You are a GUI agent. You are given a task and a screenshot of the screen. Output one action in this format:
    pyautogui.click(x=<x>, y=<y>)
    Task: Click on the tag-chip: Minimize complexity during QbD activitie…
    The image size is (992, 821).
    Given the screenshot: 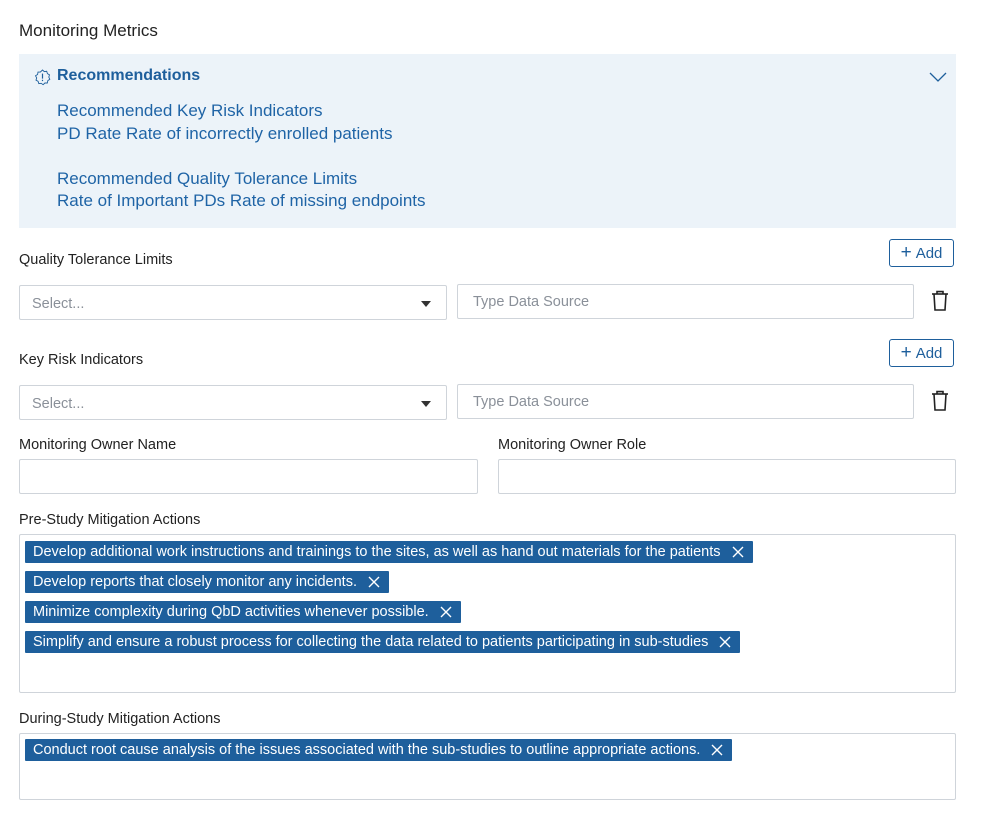 What is the action you would take?
    pyautogui.click(x=243, y=612)
    